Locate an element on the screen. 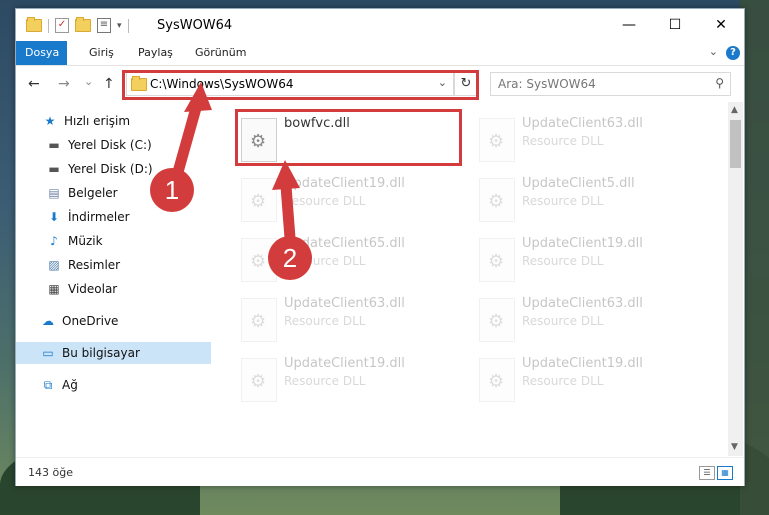  sidebar-item-music: ♪ Müzik 📌 is located at coordinates (128, 241).